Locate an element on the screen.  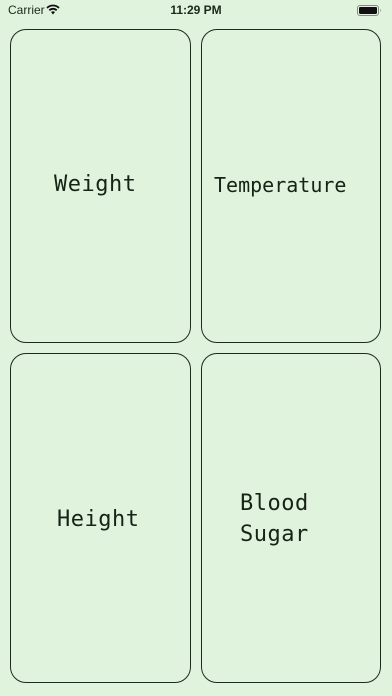
blood-sugar-label-line2: Sugar is located at coordinates (274, 534).